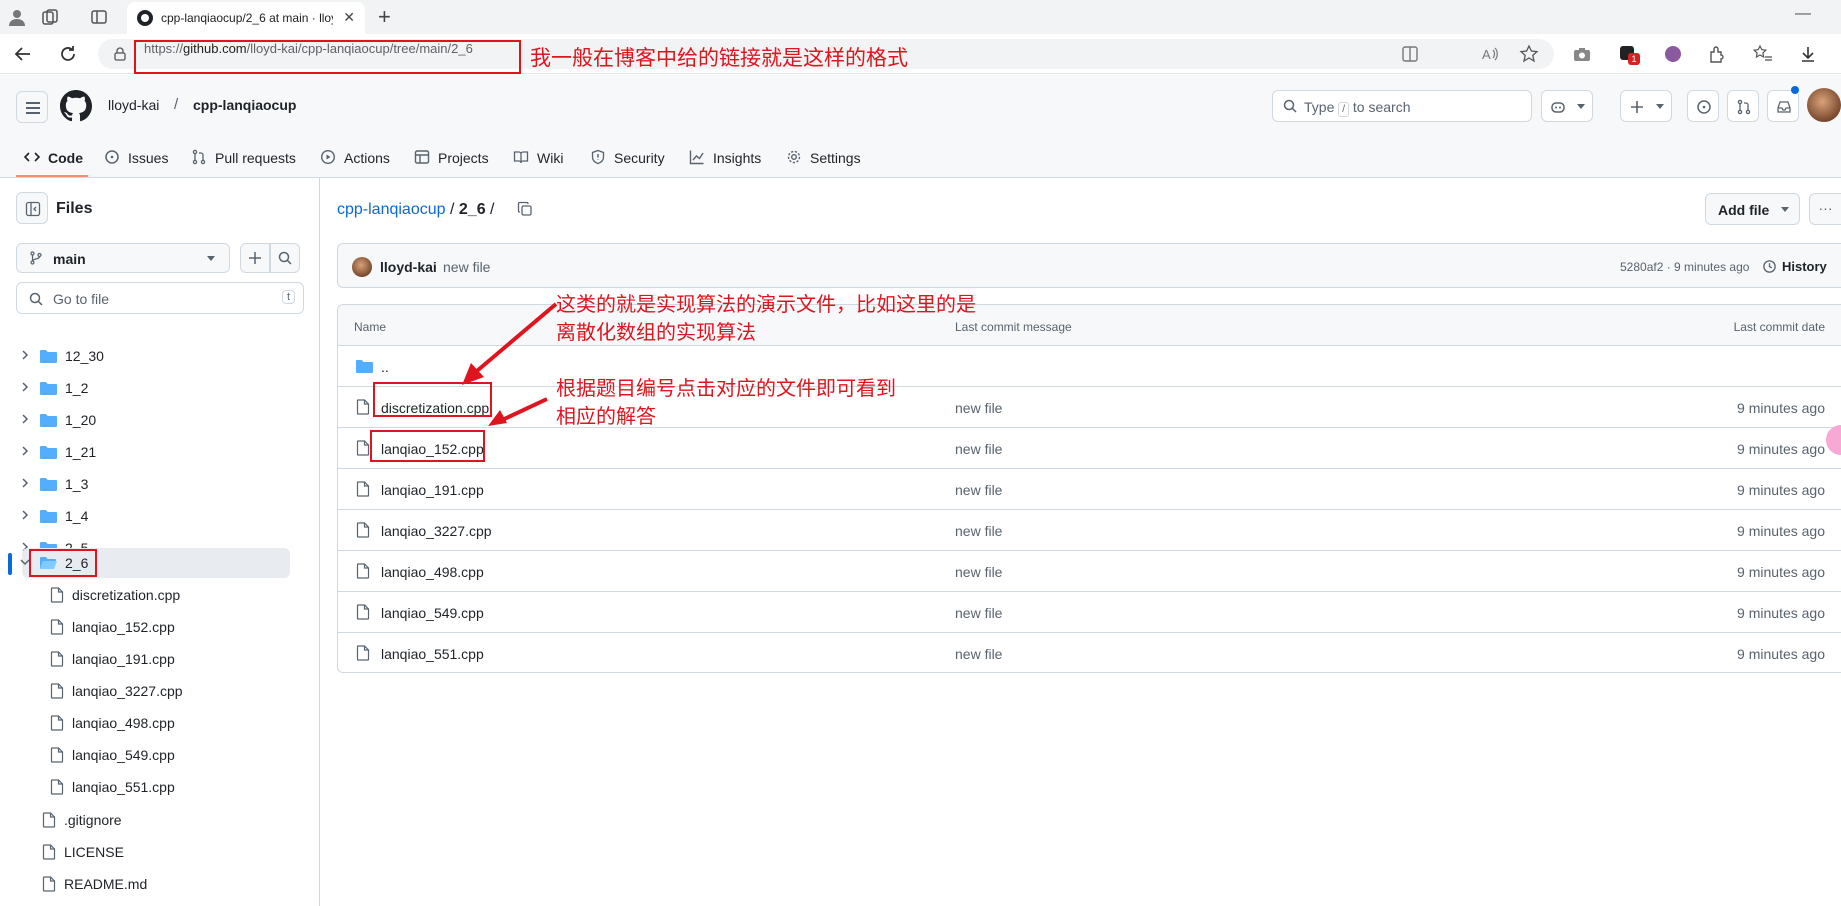 This screenshot has height=906, width=1841. What do you see at coordinates (48, 484) in the screenshot?
I see `folder-icon` at bounding box center [48, 484].